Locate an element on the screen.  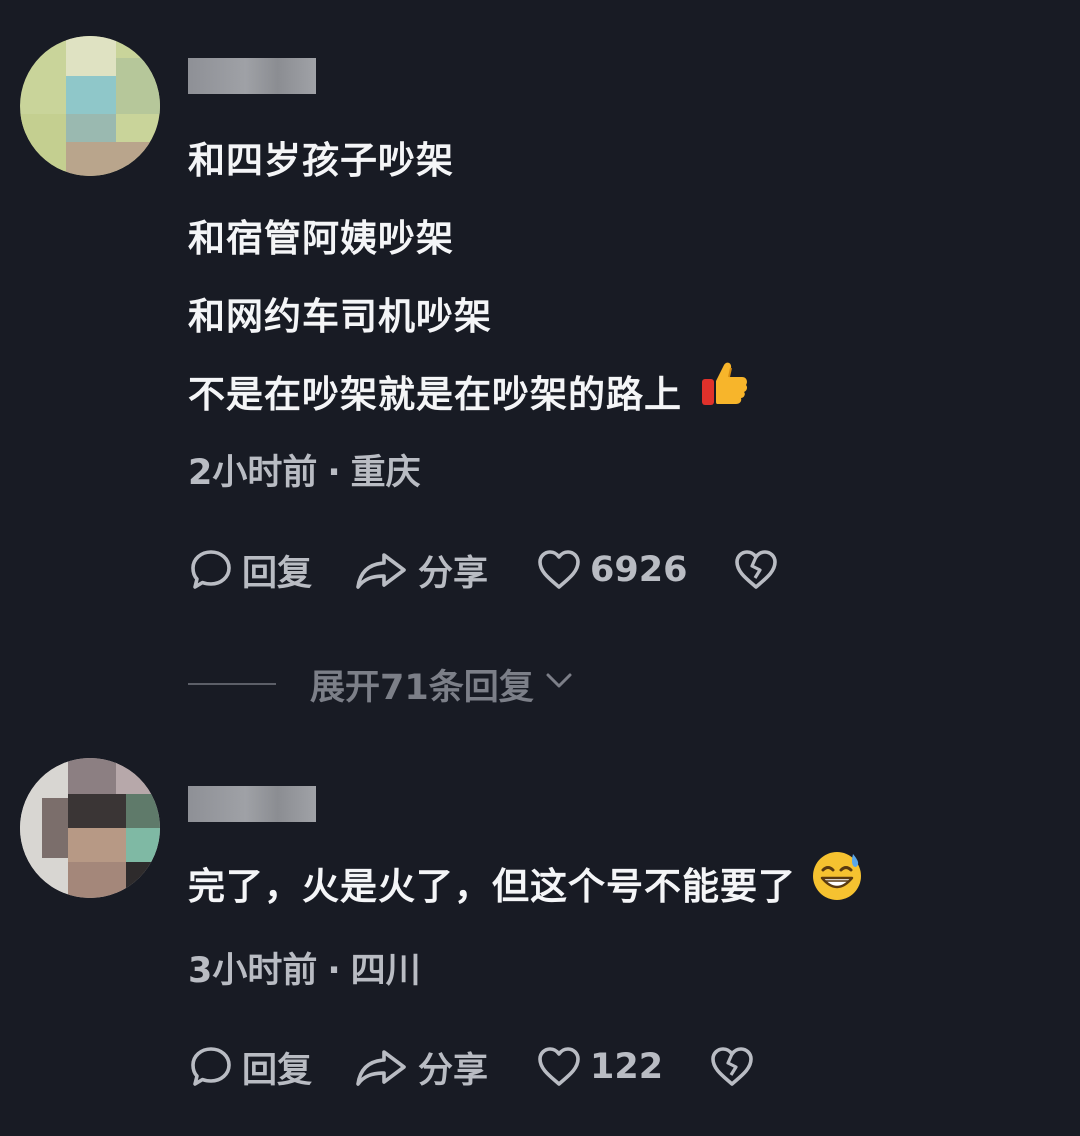
comment-location: 四川 is located at coordinates (385, 971).